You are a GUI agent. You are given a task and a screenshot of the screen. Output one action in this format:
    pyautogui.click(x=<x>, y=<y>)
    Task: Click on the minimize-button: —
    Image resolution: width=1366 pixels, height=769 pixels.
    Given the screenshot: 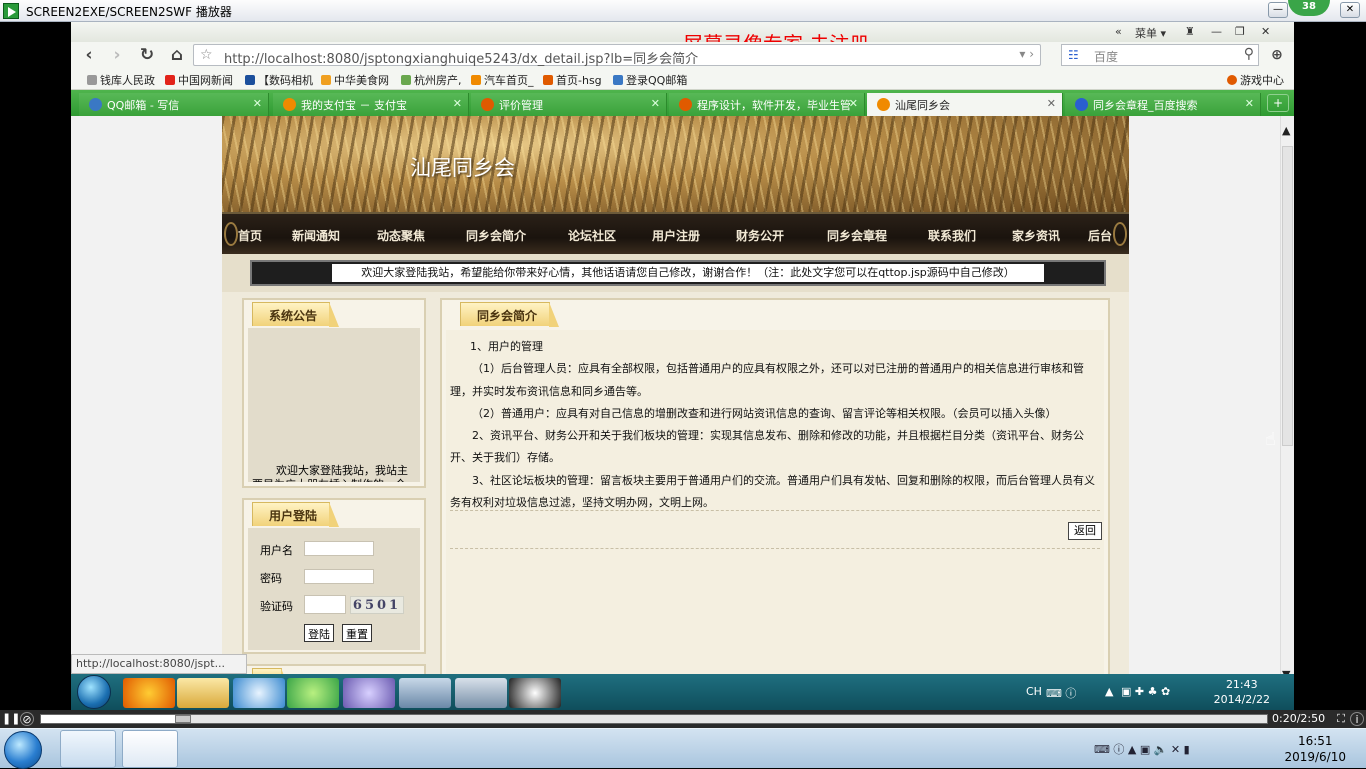 What is the action you would take?
    pyautogui.click(x=1278, y=10)
    